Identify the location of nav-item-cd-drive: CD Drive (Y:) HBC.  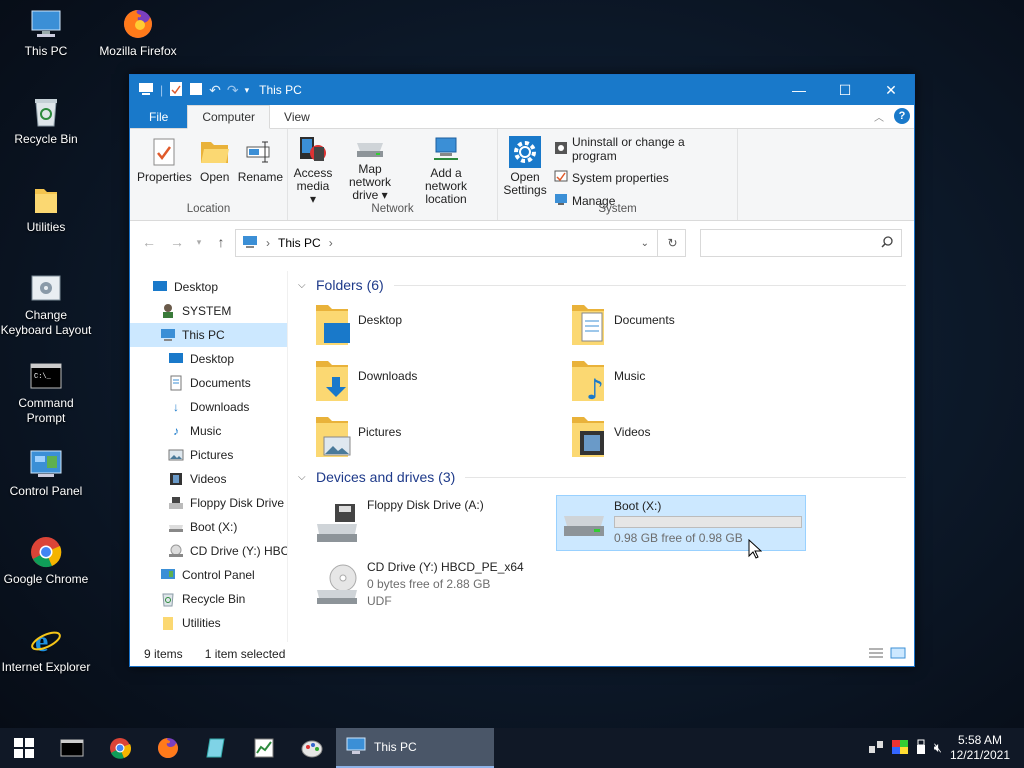
(208, 551).